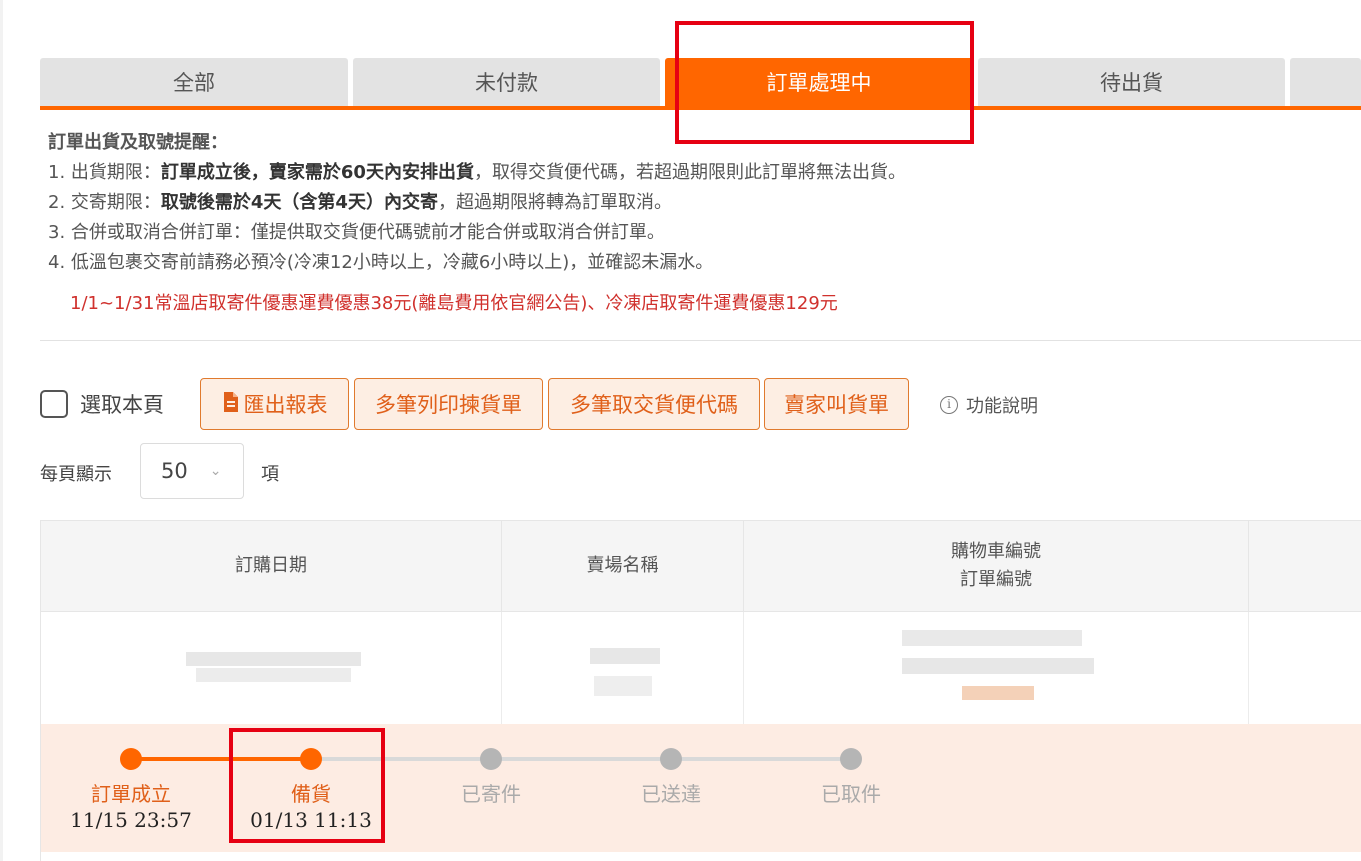 The image size is (1361, 861). I want to click on progress-track-done, so click(221, 759).